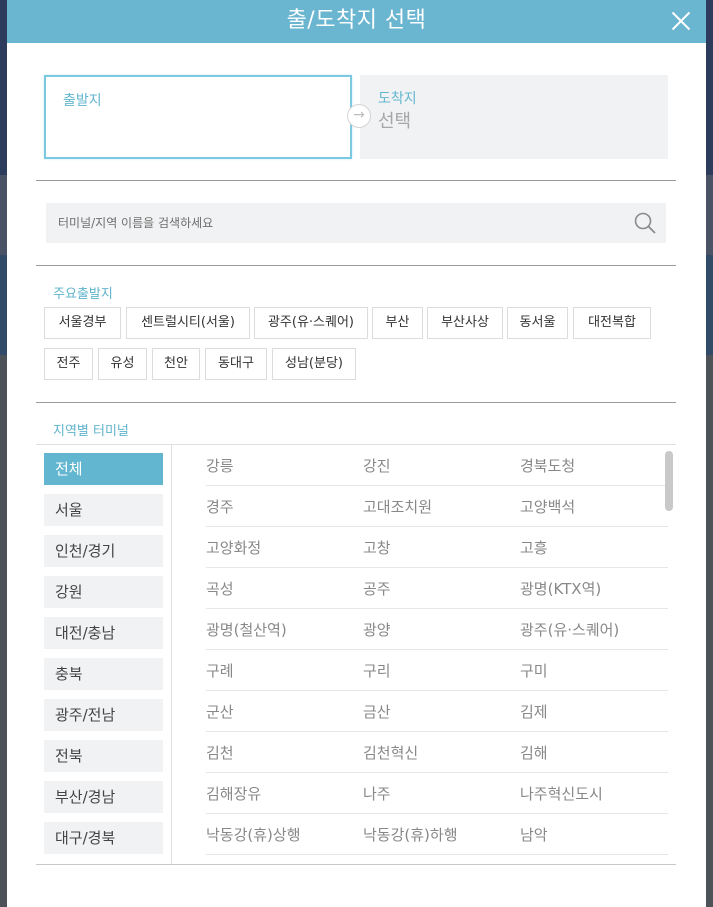 The height and width of the screenshot is (907, 713). I want to click on regional-terminals-title: 지역별 터미널, so click(91, 431).